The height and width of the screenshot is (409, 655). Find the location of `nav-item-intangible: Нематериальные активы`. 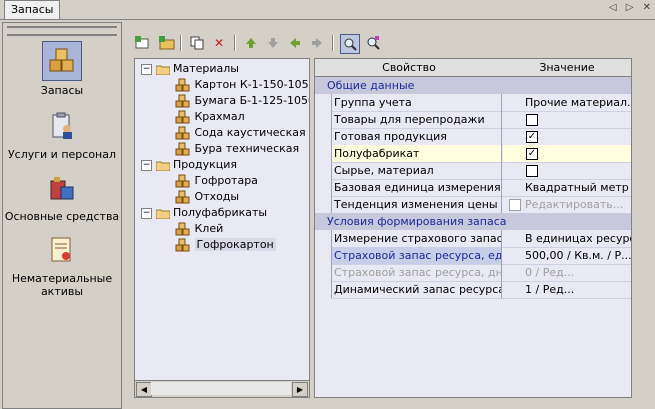

nav-item-intangible: Нематериальные активы is located at coordinates (62, 264).